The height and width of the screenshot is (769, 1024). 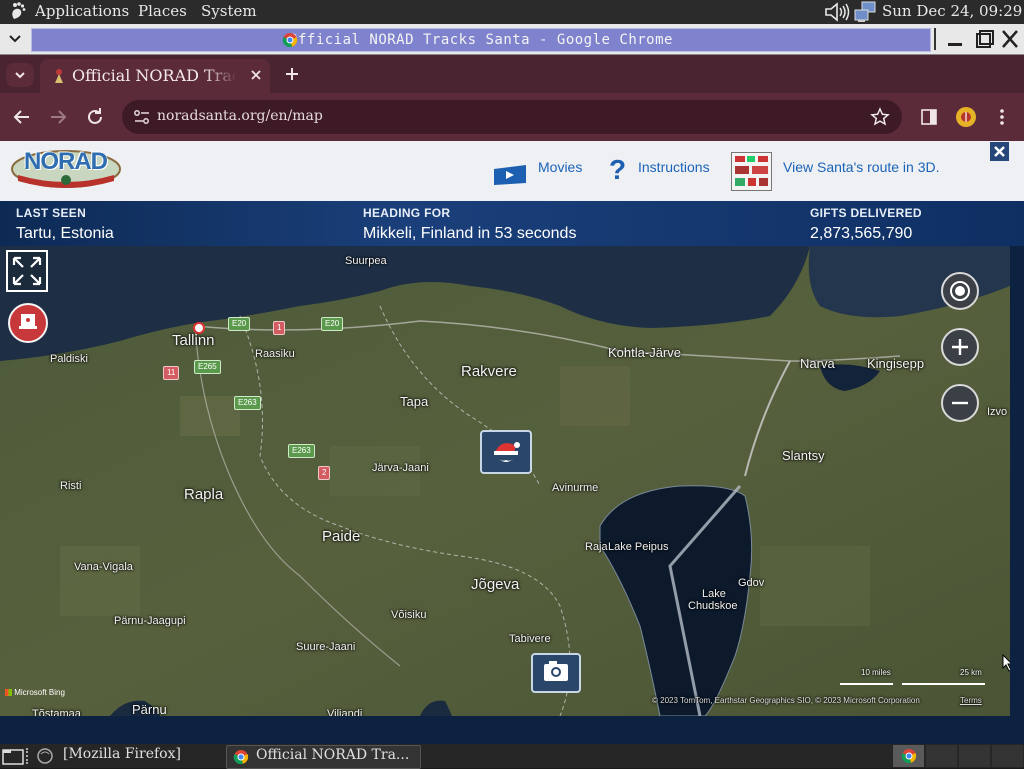 I want to click on new-tab-icon, so click(x=292, y=76).